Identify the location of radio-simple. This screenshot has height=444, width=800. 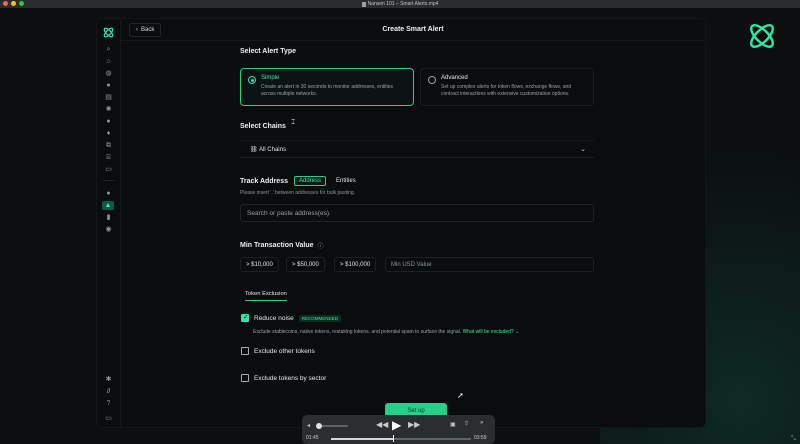
(252, 80).